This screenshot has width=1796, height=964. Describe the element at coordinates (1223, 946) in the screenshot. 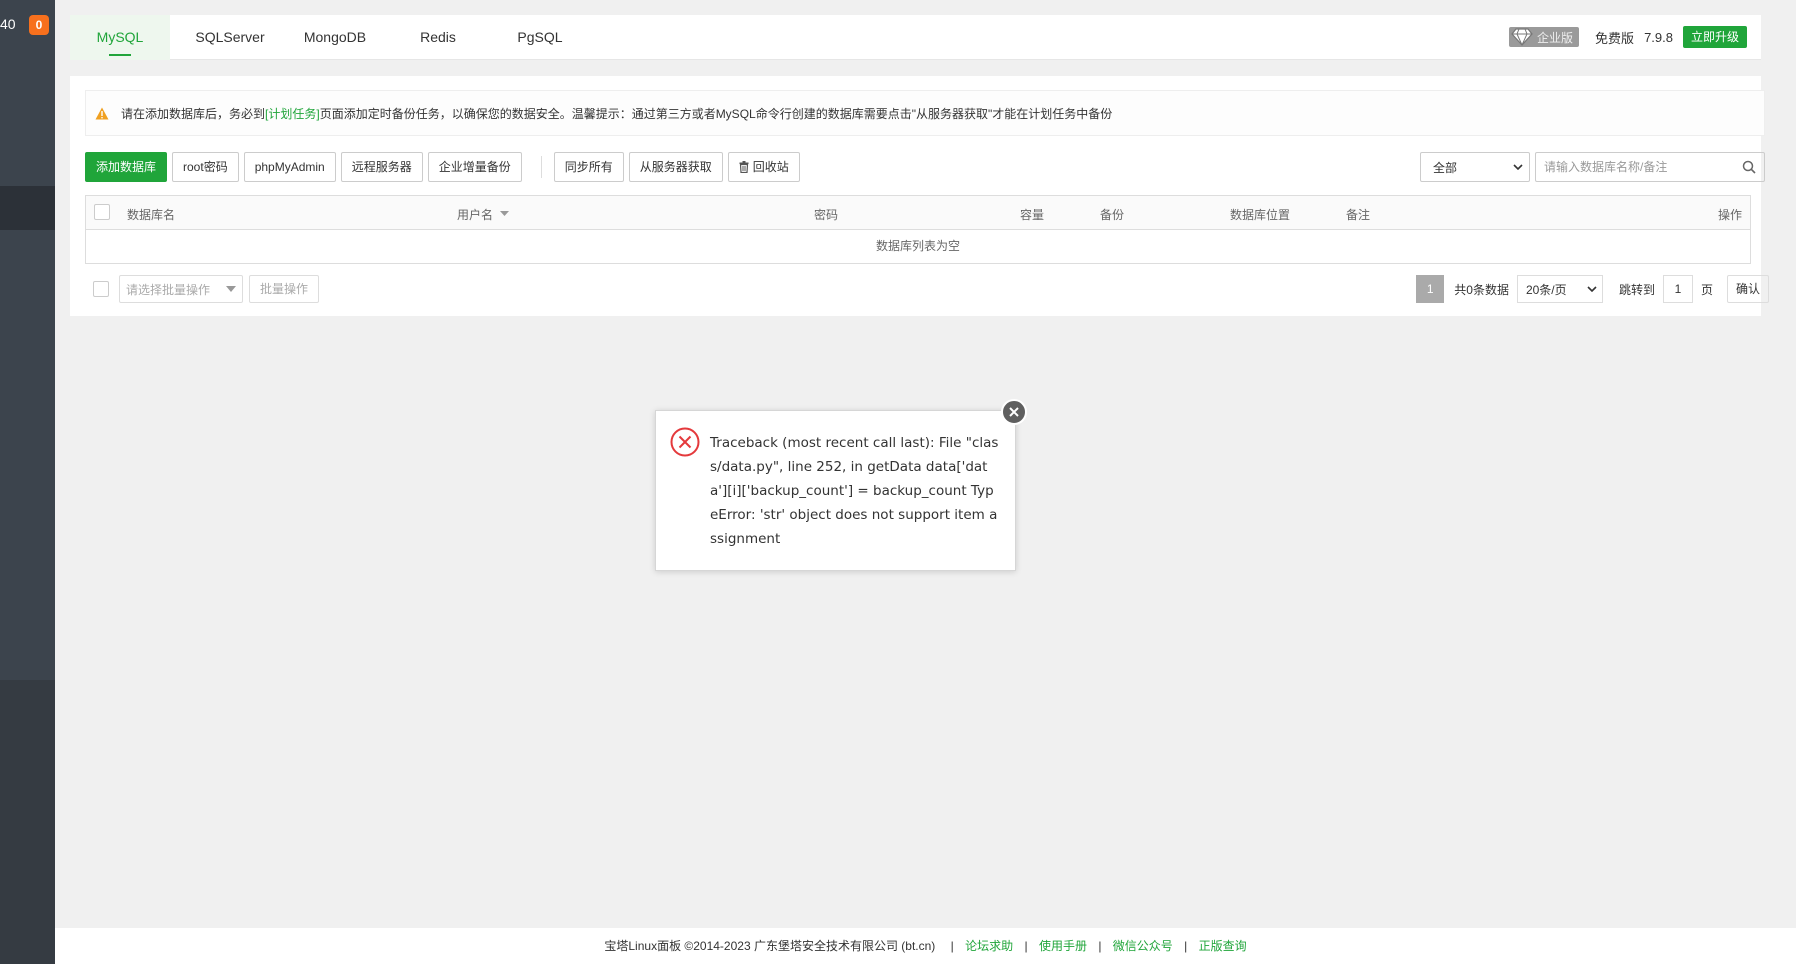

I see `license-check-link: 正版查询` at that location.